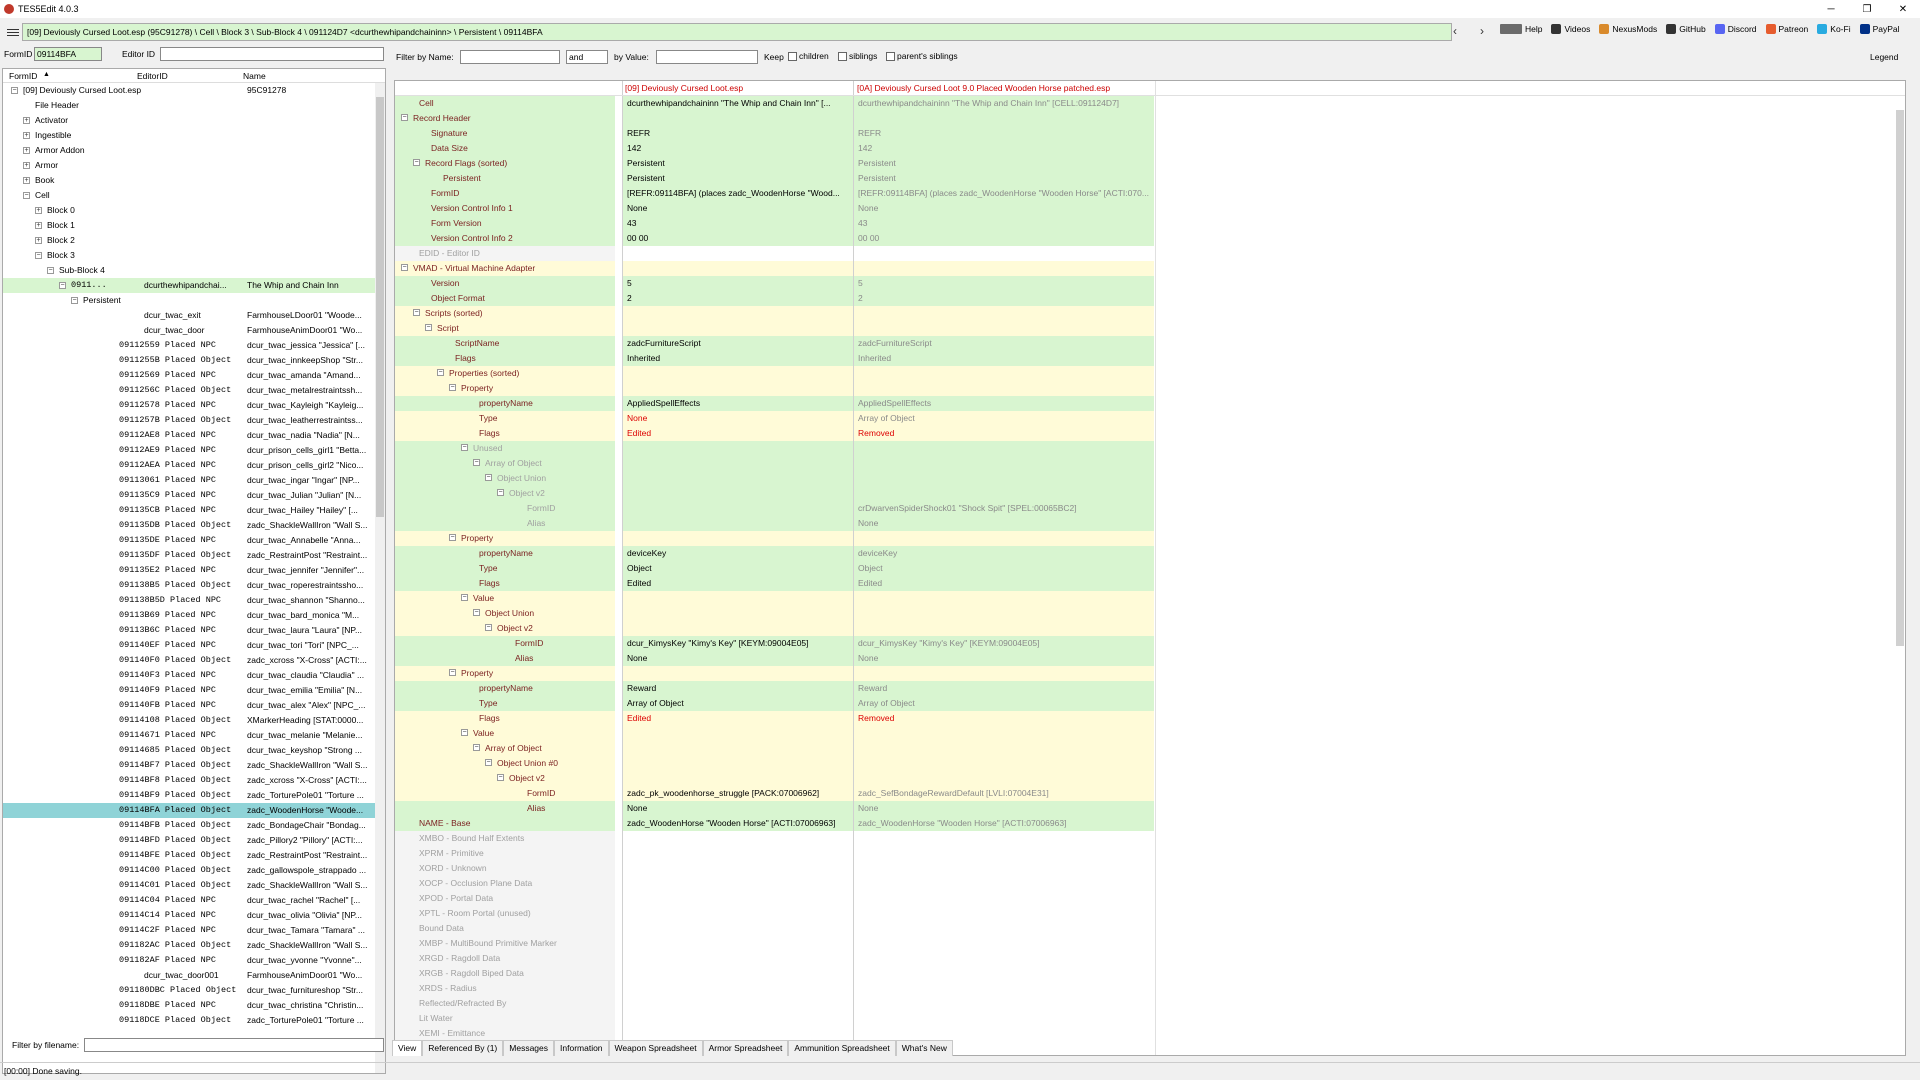 The image size is (1920, 1080). I want to click on record-field-row: − Scripts (sorted), so click(1150, 313).